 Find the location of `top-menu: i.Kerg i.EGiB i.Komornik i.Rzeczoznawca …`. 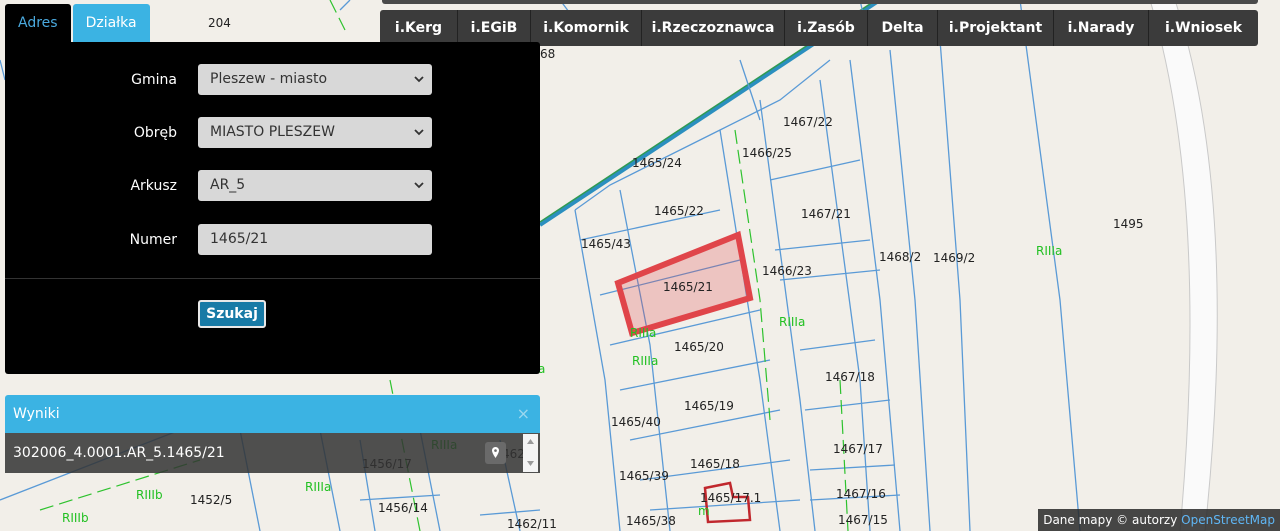

top-menu: i.Kerg i.EGiB i.Komornik i.Rzeczoznawca … is located at coordinates (819, 28).